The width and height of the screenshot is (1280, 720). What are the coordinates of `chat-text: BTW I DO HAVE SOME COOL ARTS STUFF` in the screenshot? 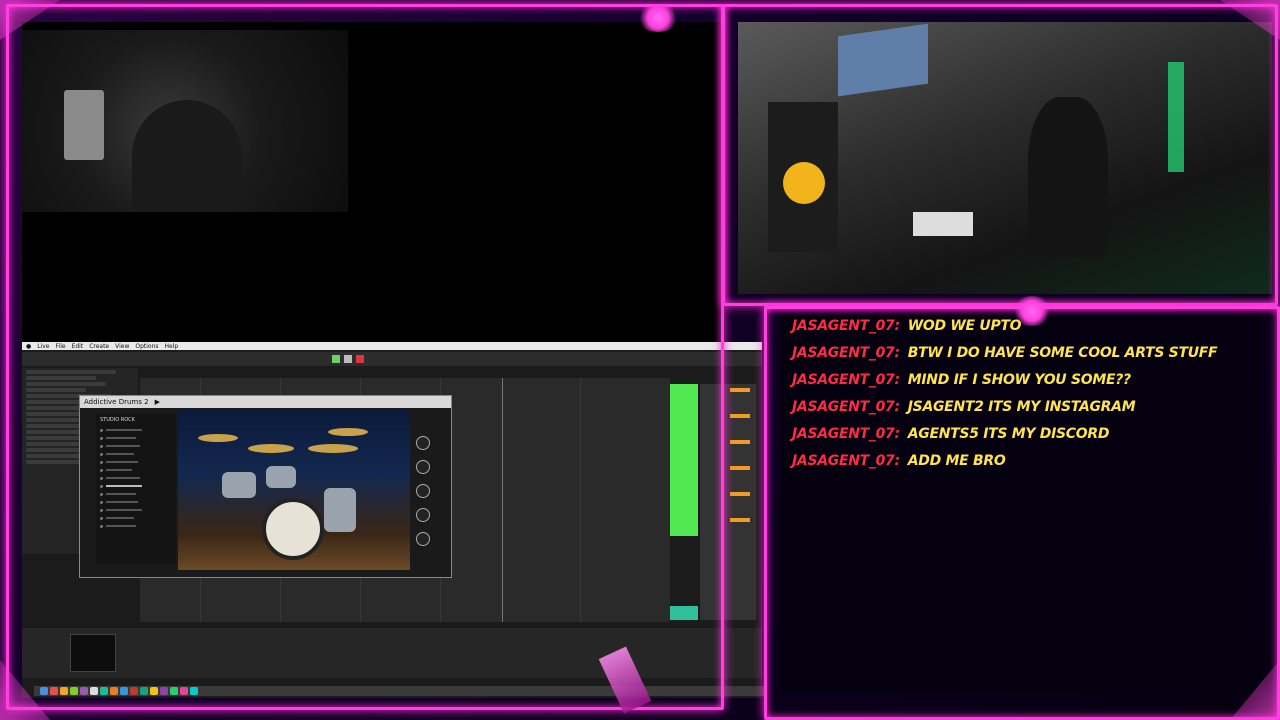 It's located at (1062, 352).